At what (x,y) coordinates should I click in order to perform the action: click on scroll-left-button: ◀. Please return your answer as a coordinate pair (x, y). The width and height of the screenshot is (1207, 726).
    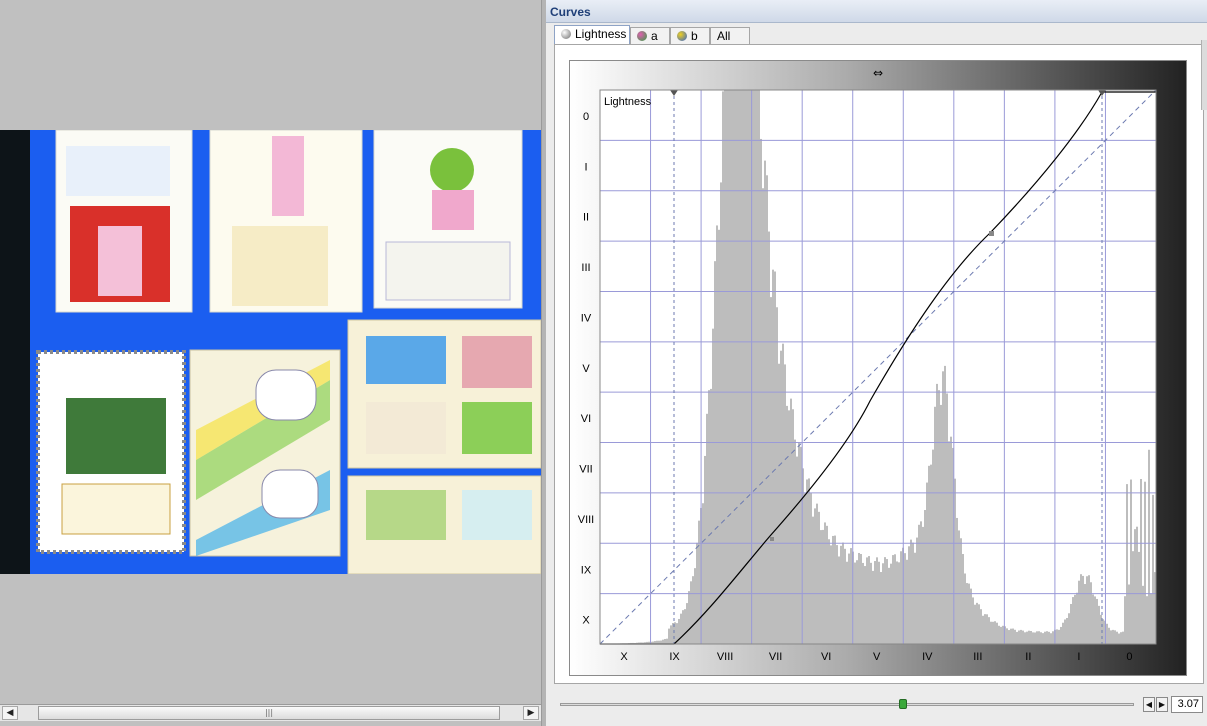
    Looking at the image, I should click on (10, 713).